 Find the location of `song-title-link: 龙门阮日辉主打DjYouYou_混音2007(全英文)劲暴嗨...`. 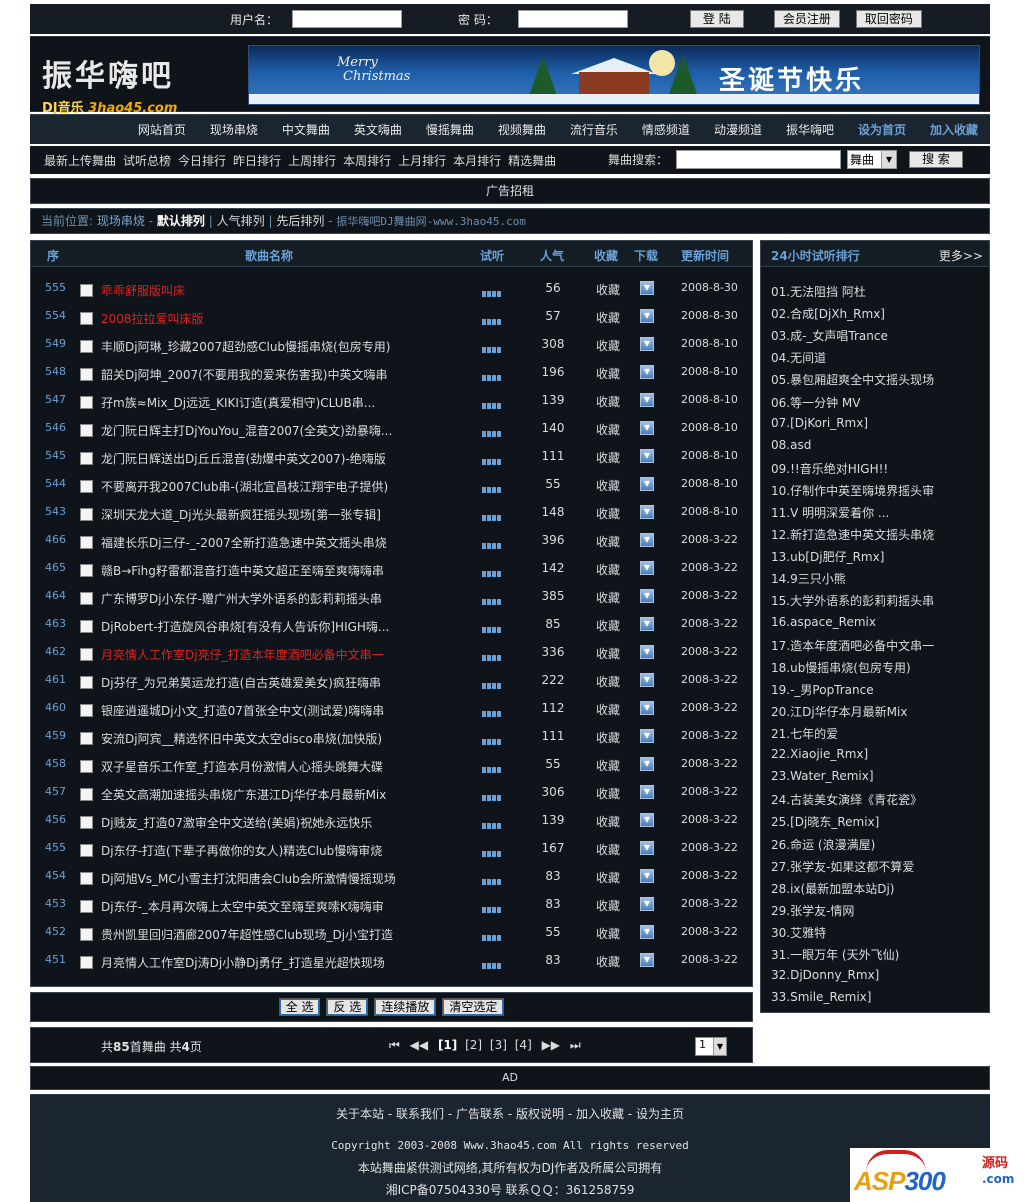

song-title-link: 龙门阮日辉主打DjYouYou_混音2007(全英文)劲暴嗨... is located at coordinates (246, 430).